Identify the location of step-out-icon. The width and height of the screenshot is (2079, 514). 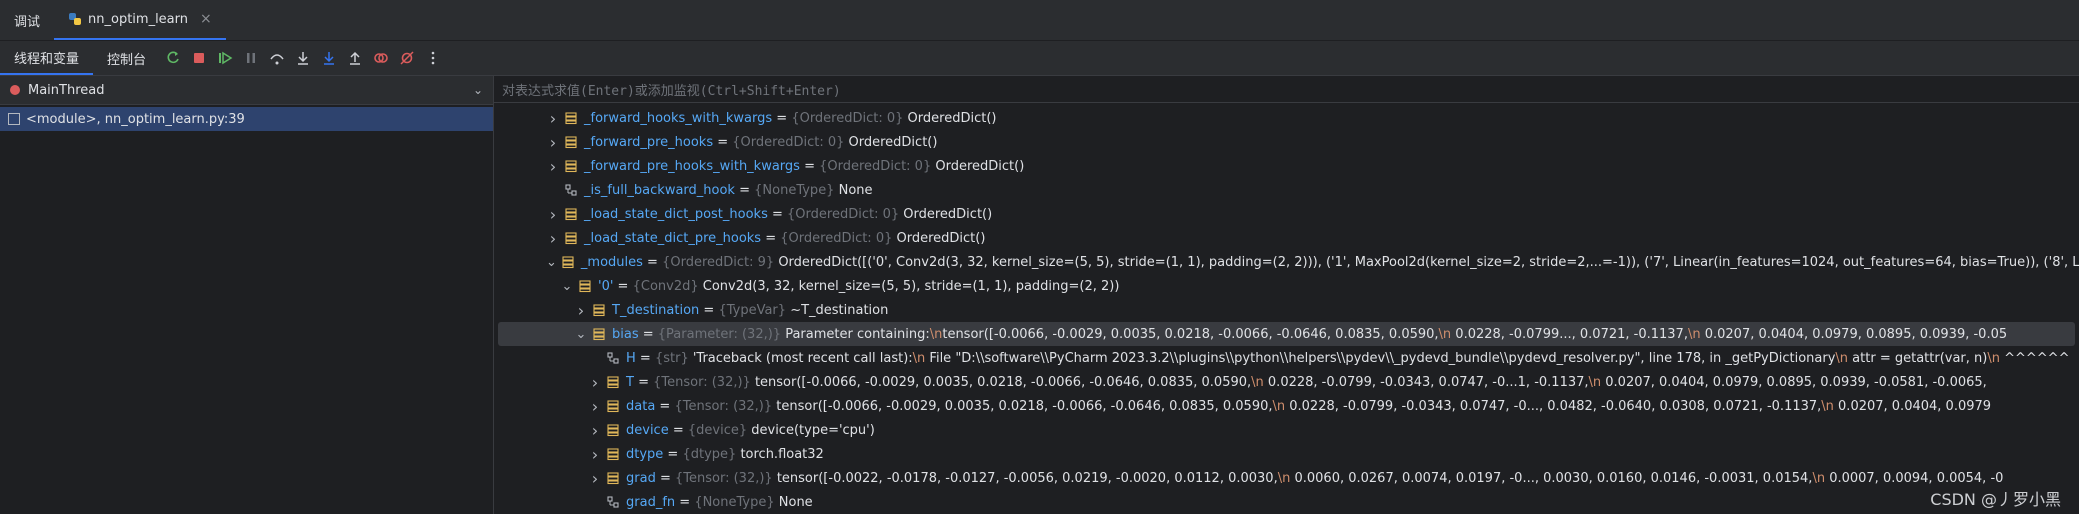
(355, 58).